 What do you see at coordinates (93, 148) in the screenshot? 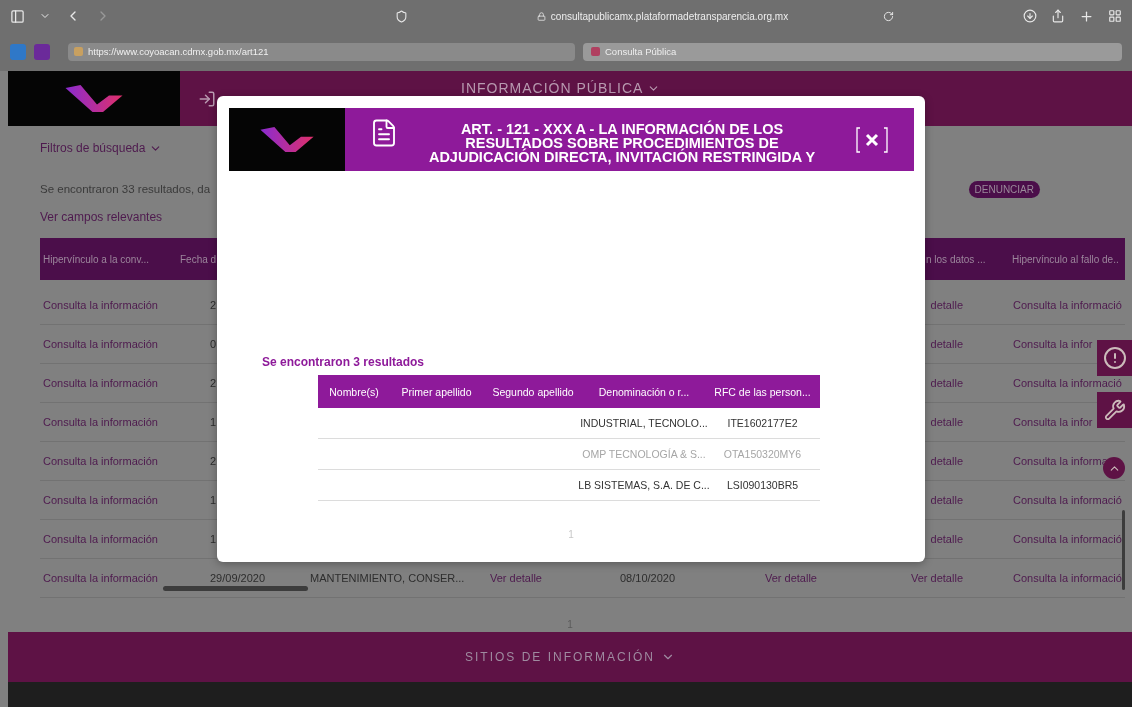
I see `filters-toggle: Filtros de búsqueda` at bounding box center [93, 148].